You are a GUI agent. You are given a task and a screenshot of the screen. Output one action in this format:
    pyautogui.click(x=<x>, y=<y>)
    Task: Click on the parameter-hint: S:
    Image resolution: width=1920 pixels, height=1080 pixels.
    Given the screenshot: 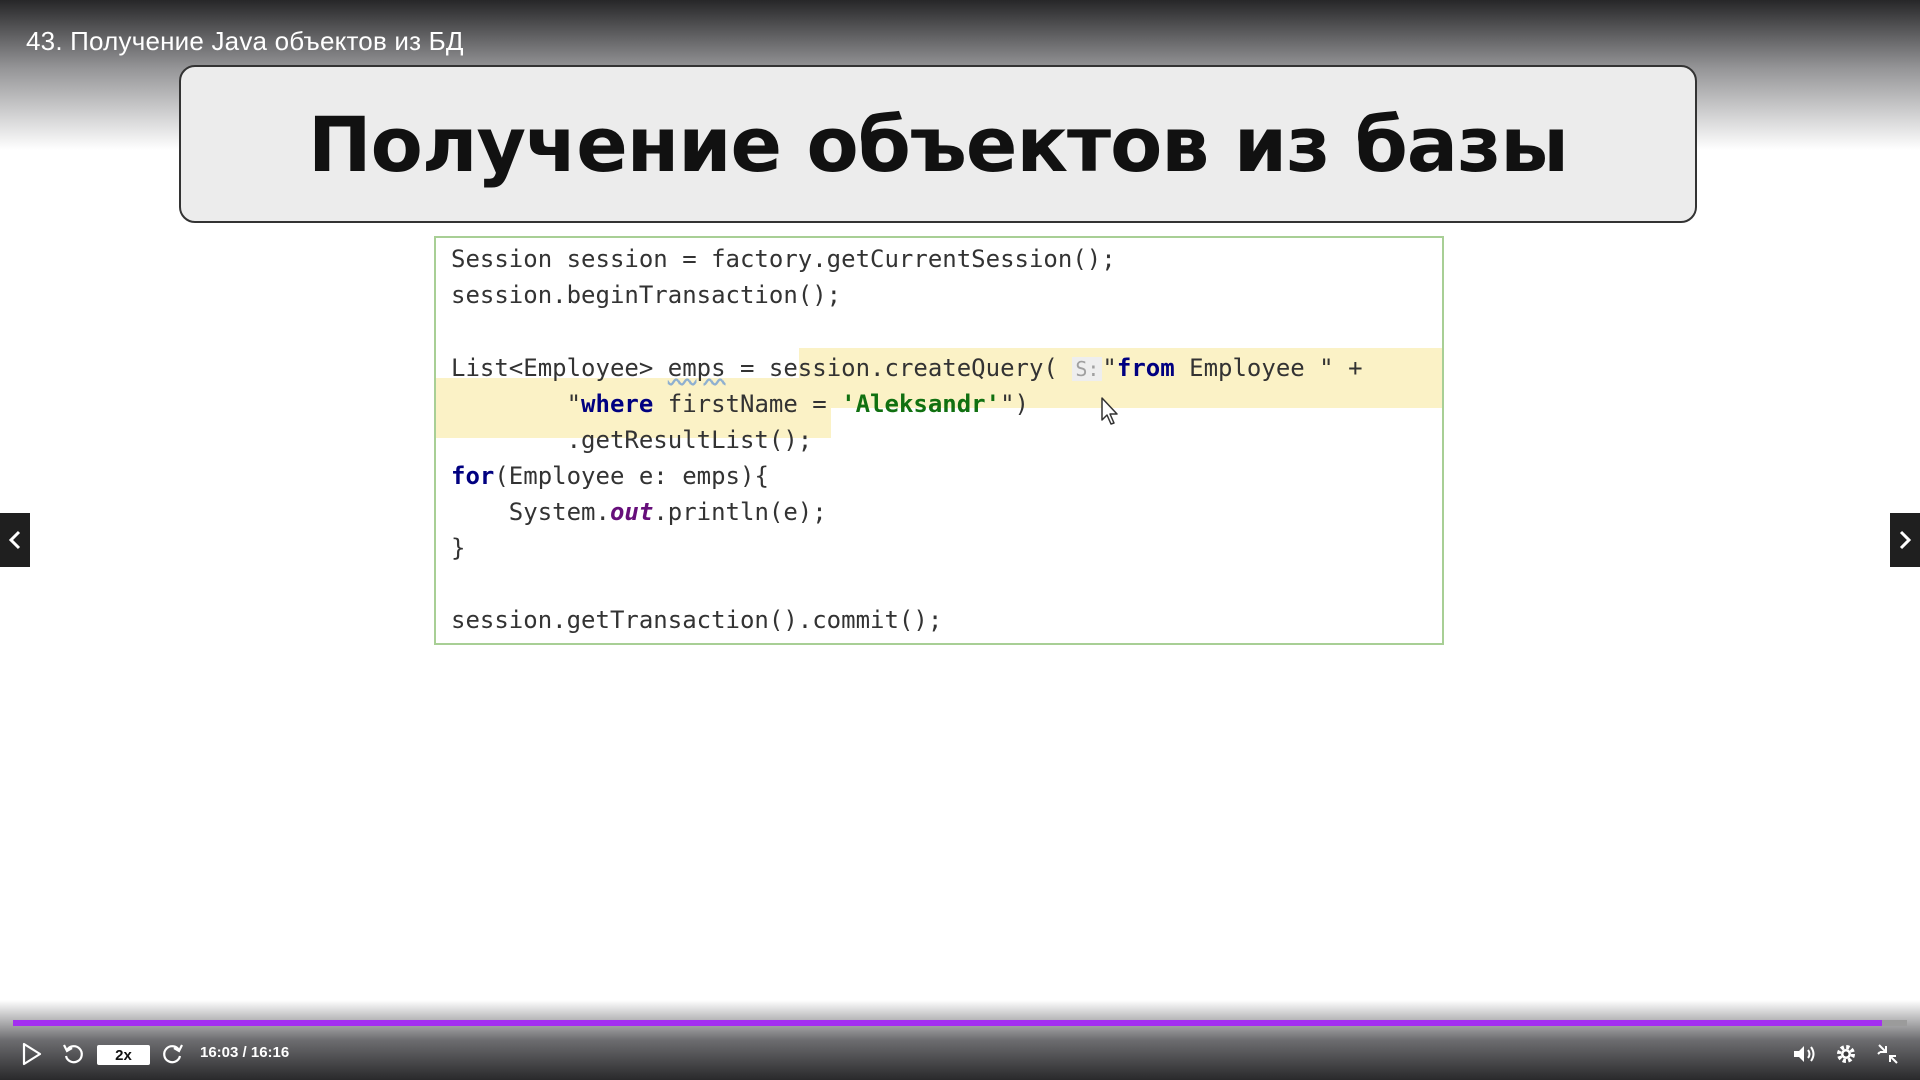 What is the action you would take?
    pyautogui.click(x=1087, y=369)
    